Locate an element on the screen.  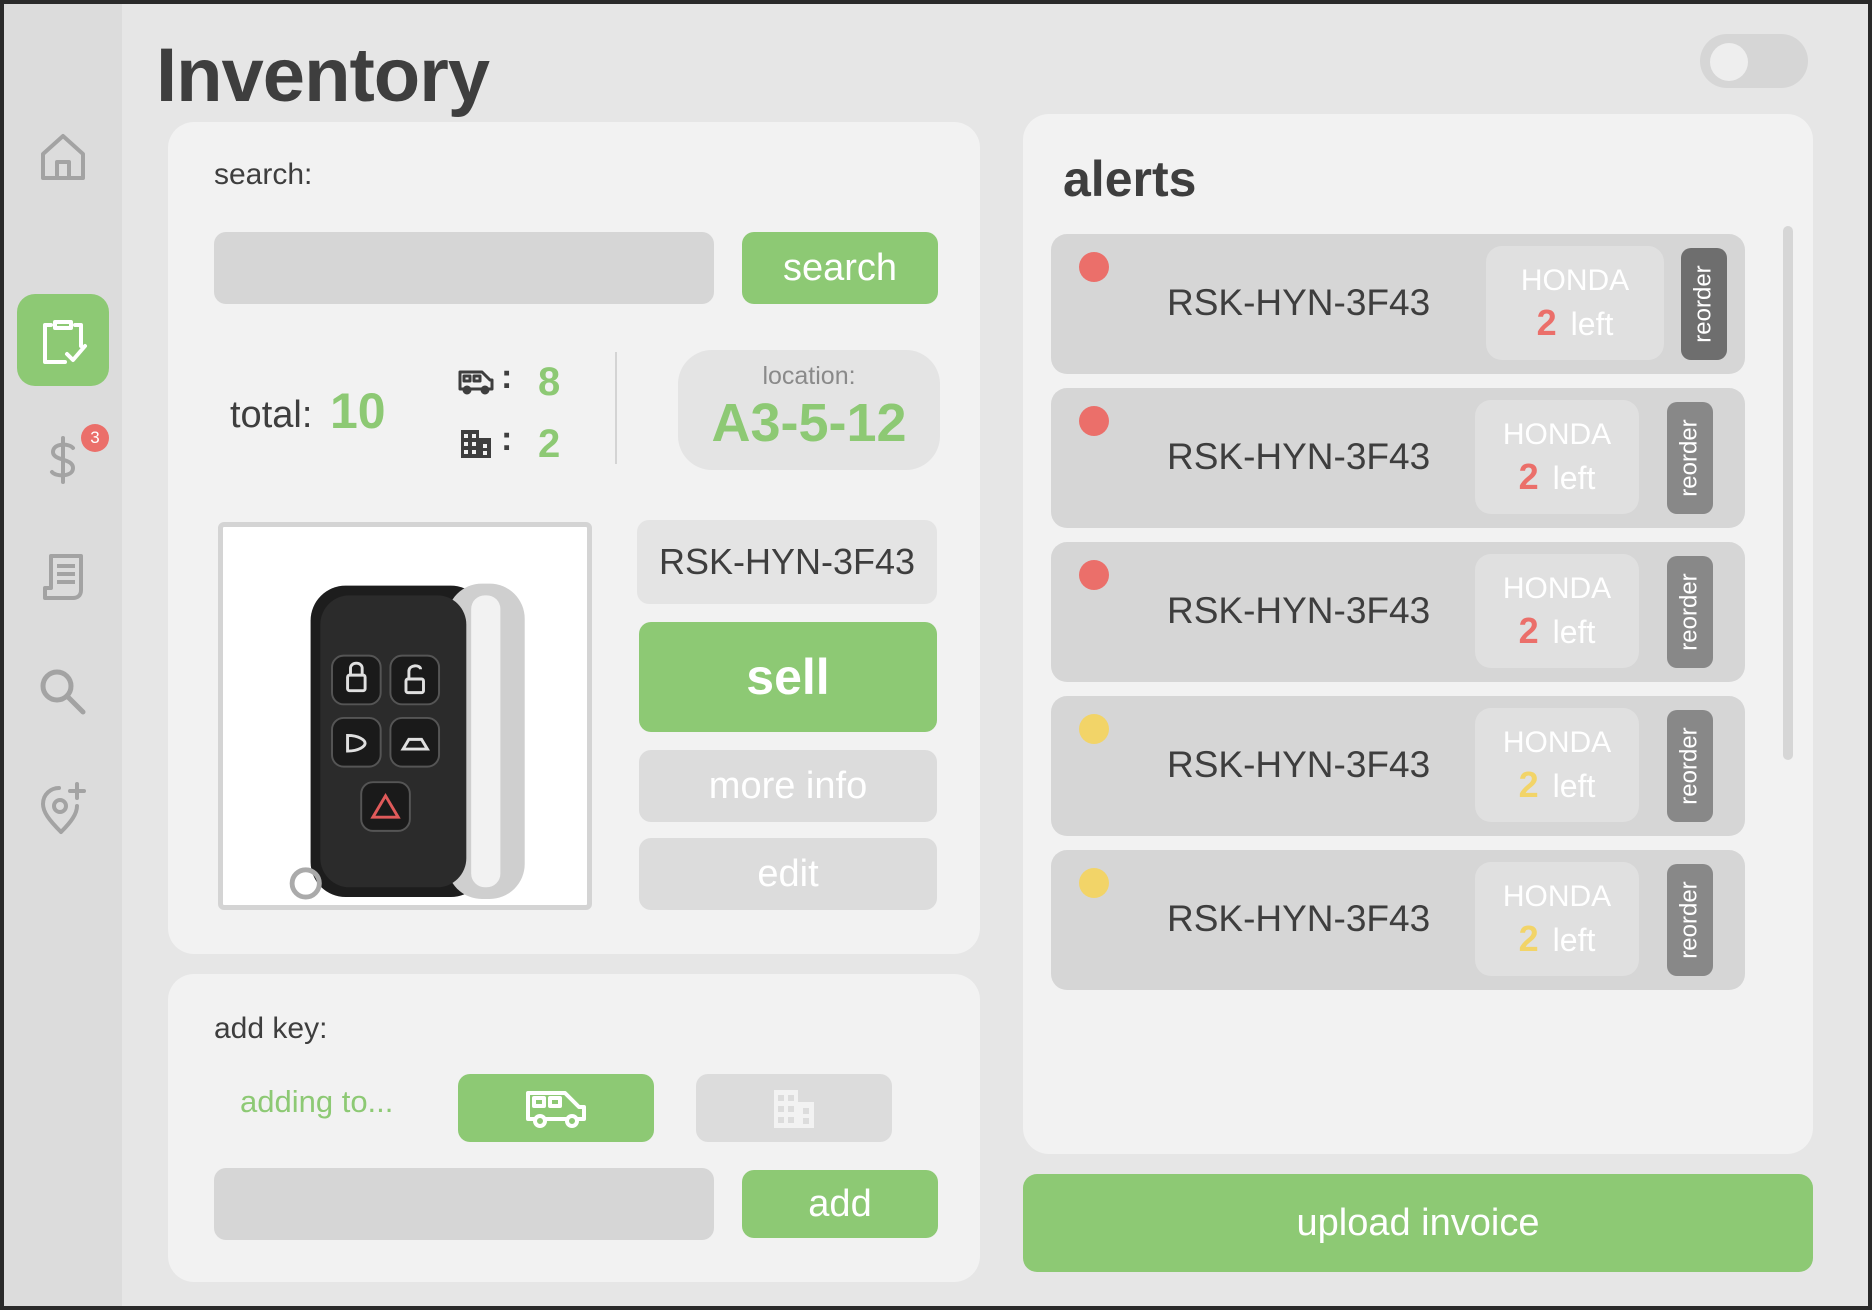
search-button: search is located at coordinates (840, 268).